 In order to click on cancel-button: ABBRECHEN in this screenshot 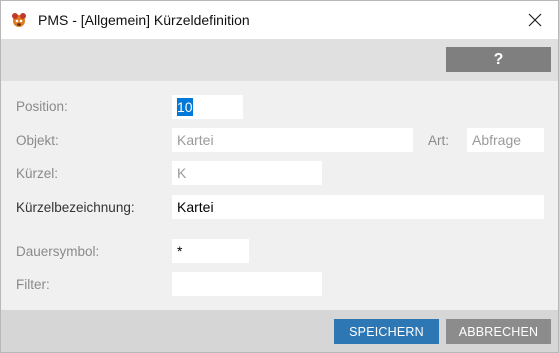, I will do `click(498, 331)`.